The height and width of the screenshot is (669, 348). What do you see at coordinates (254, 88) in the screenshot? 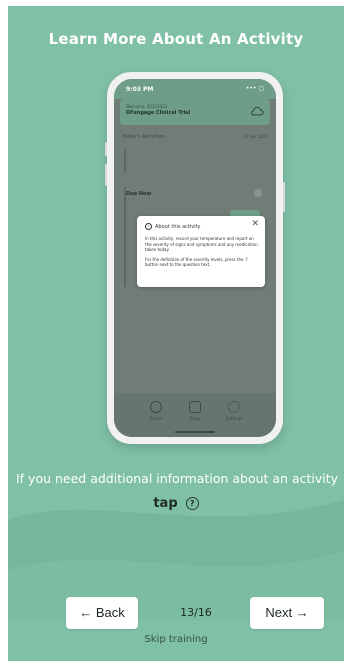
I see `signal-icon: ••• ▢` at bounding box center [254, 88].